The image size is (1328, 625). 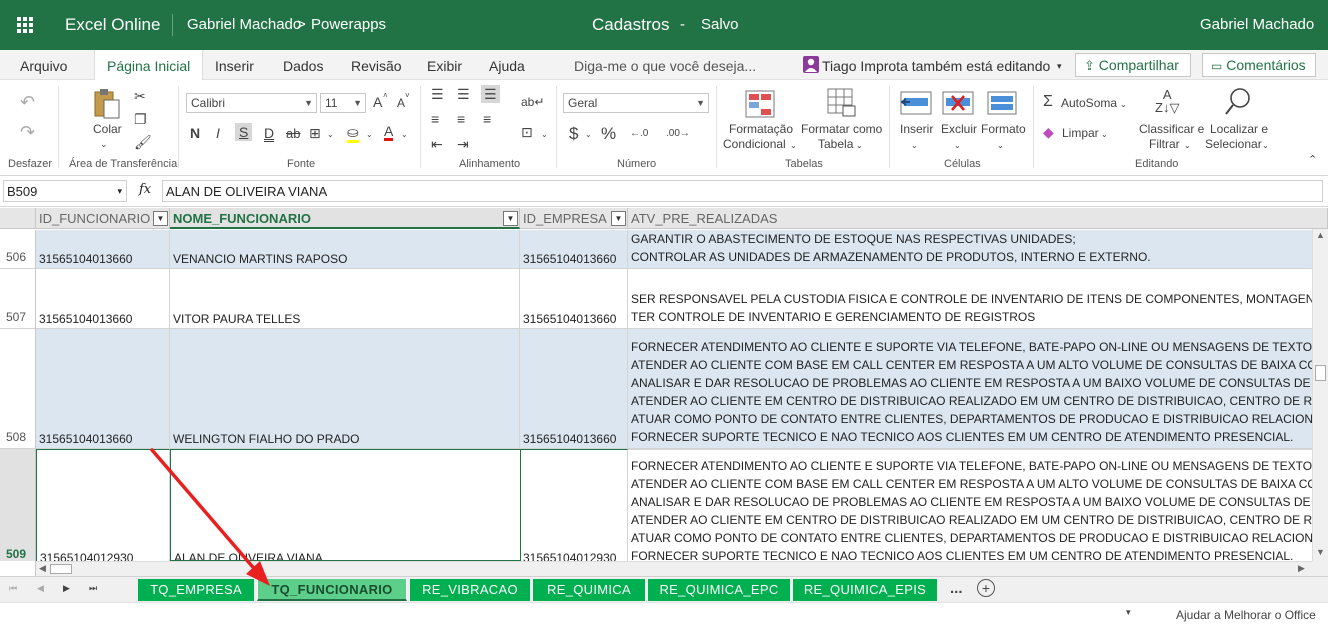 What do you see at coordinates (1171, 129) in the screenshot?
I see `sort-filter-label-1: Classificar e` at bounding box center [1171, 129].